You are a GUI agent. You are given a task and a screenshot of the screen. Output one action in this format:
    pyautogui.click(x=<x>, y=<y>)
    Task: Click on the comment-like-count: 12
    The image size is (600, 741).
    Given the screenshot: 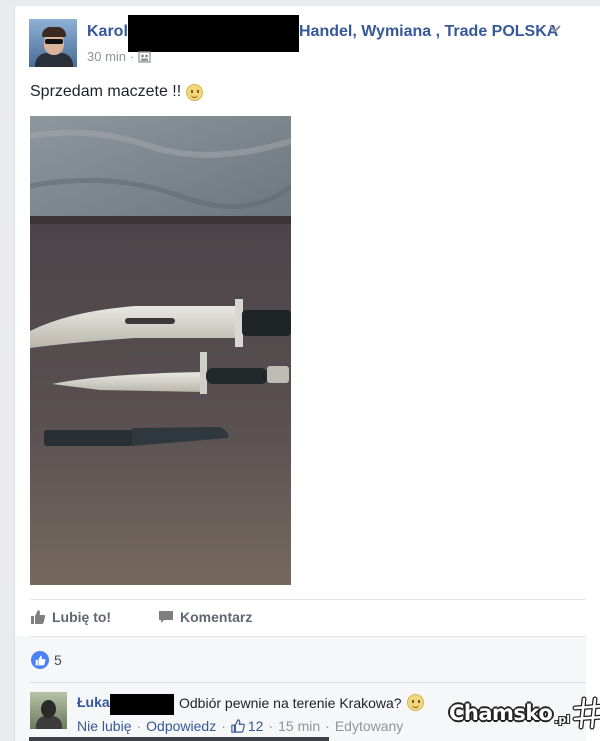 What is the action you would take?
    pyautogui.click(x=247, y=726)
    